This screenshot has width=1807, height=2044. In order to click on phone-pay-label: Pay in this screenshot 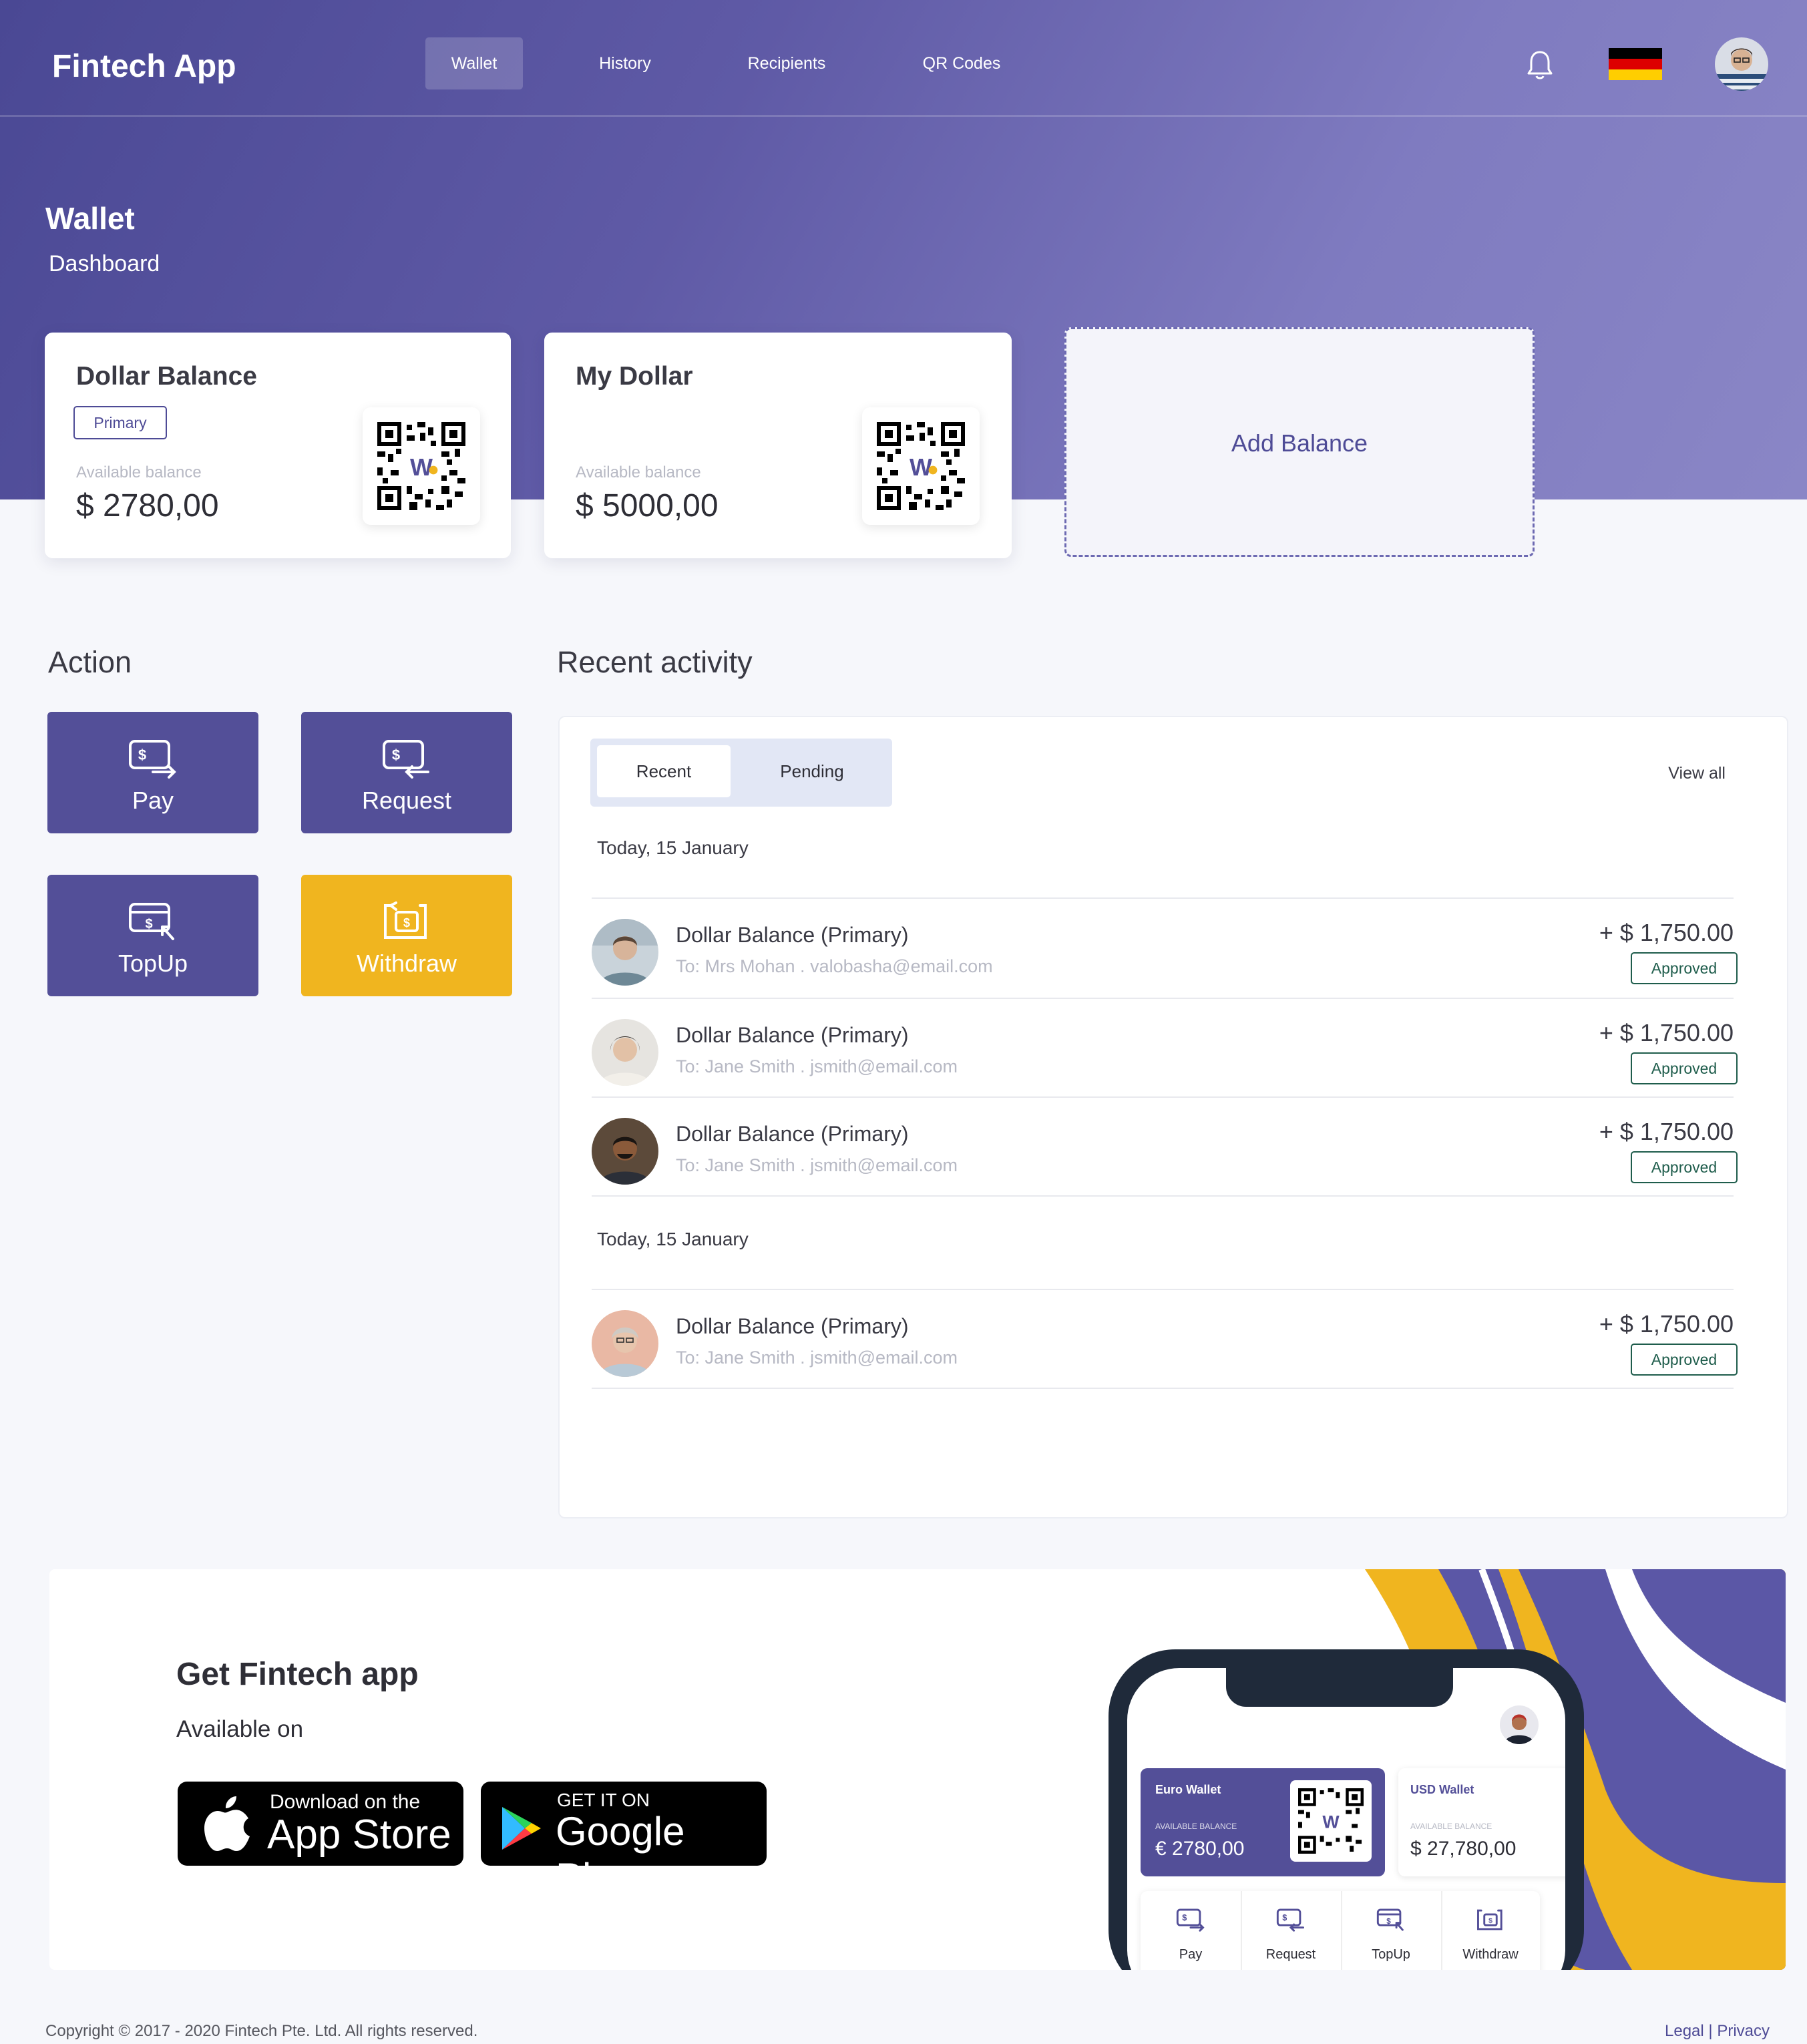, I will do `click(1191, 1954)`.